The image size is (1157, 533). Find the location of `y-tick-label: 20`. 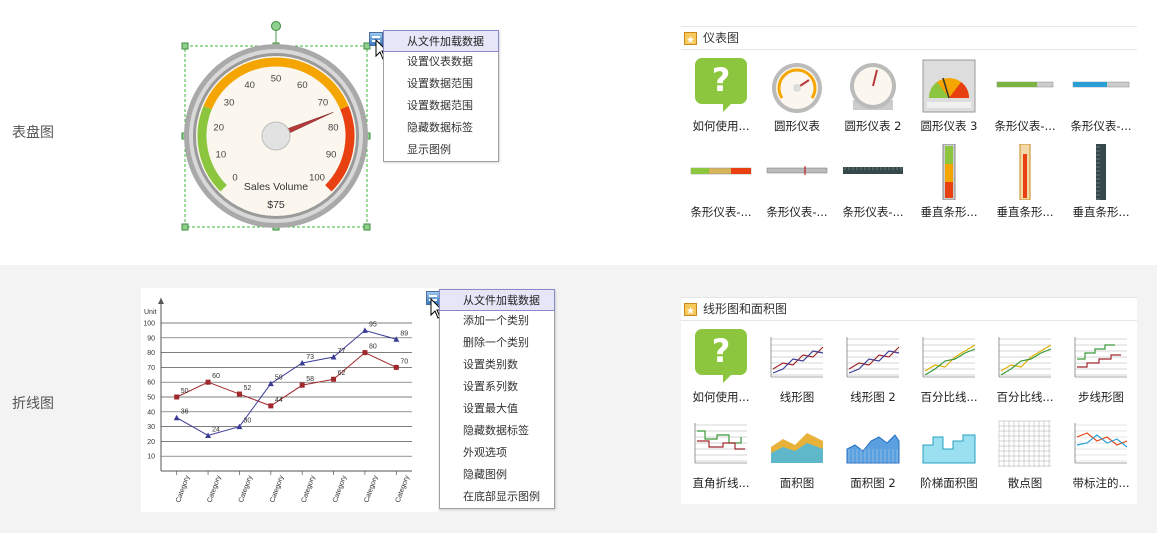

y-tick-label: 20 is located at coordinates (151, 442).